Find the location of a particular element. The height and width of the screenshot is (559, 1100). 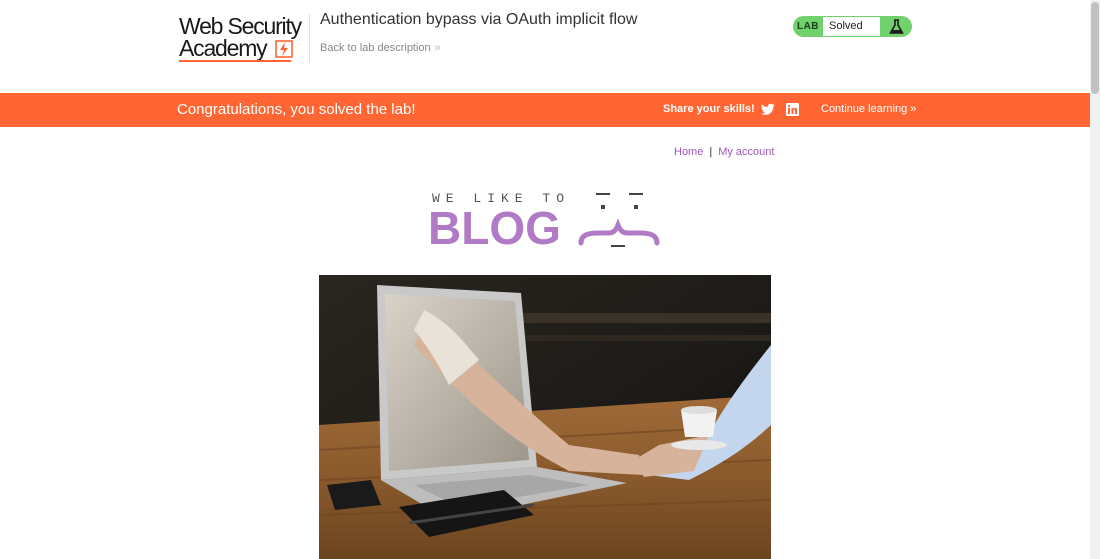

lab-status-widget: LAB Solved is located at coordinates (852, 26).